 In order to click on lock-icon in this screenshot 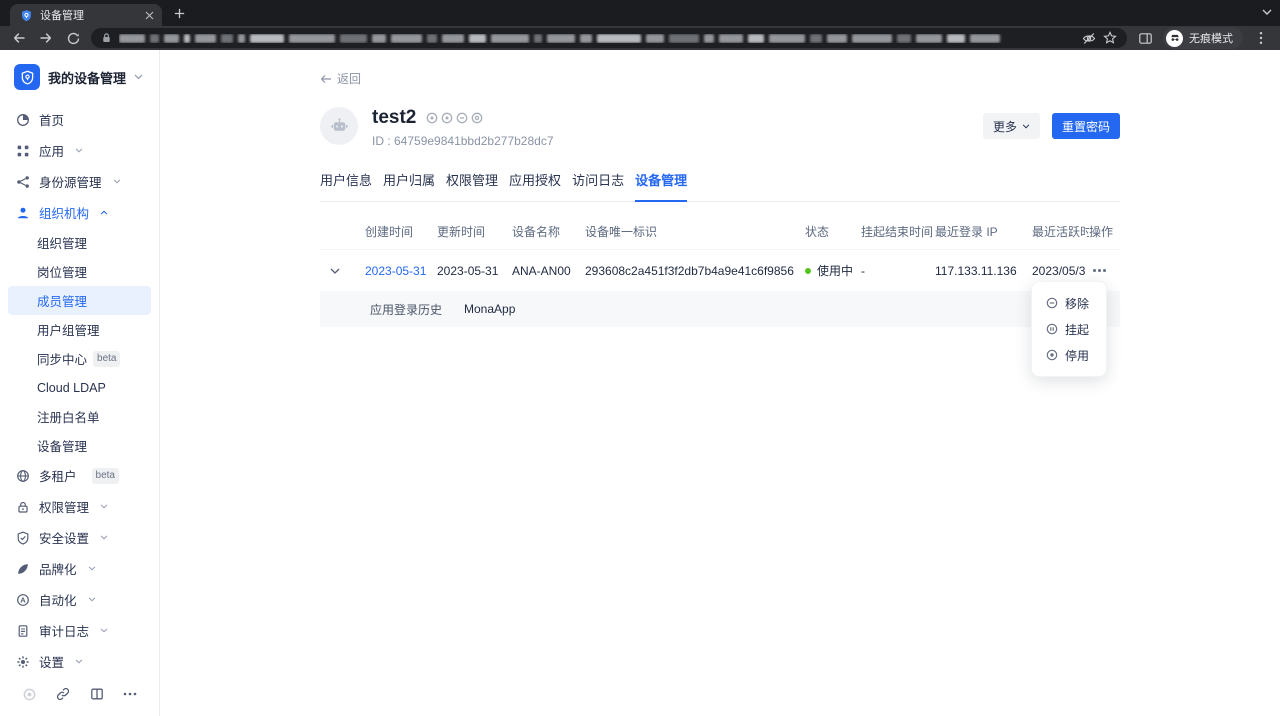, I will do `click(106, 38)`.